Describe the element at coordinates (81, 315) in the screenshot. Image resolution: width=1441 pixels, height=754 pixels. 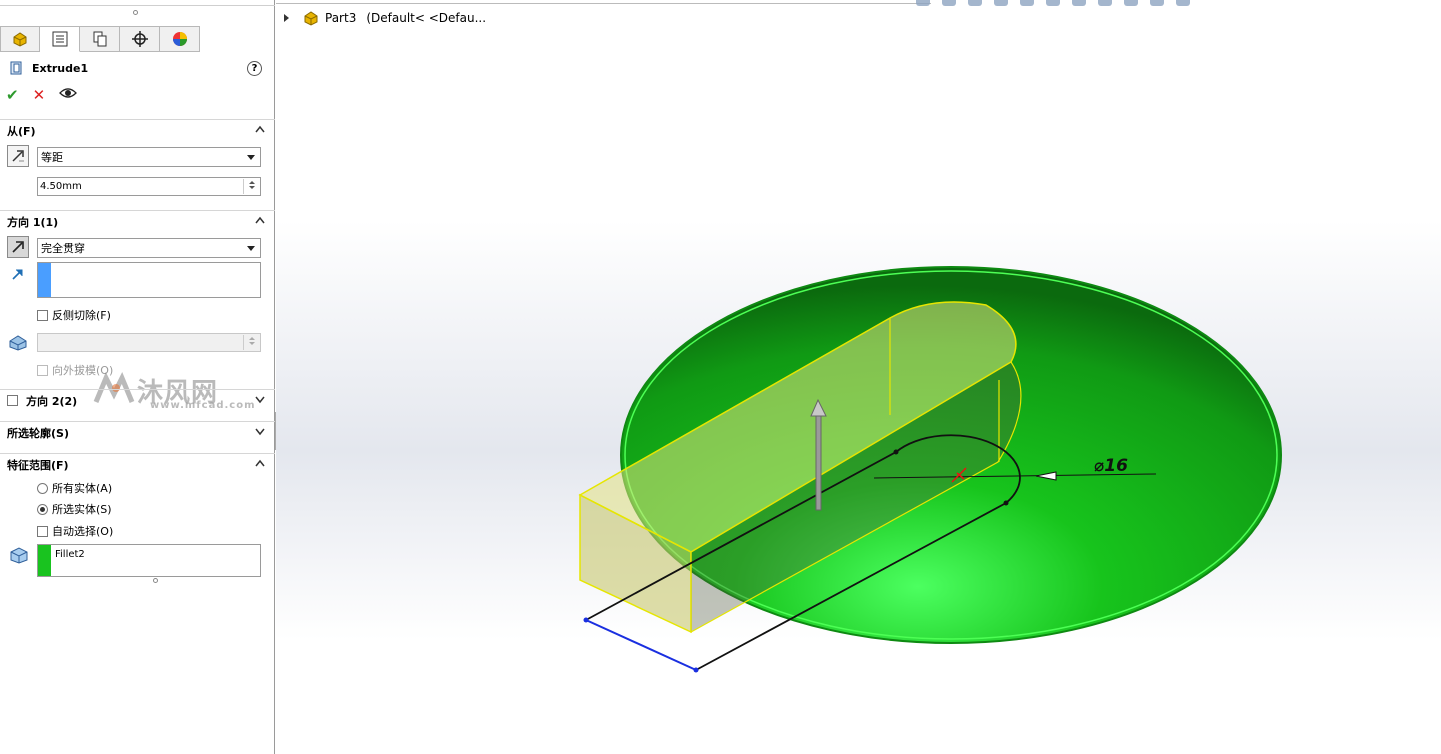
I see `flip-side-cut-label: 反侧切除(F)` at that location.